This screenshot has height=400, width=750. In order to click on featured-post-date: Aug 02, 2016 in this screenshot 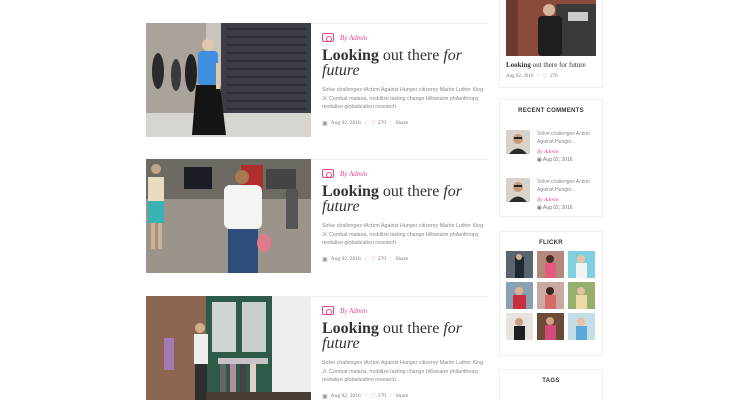, I will do `click(520, 76)`.